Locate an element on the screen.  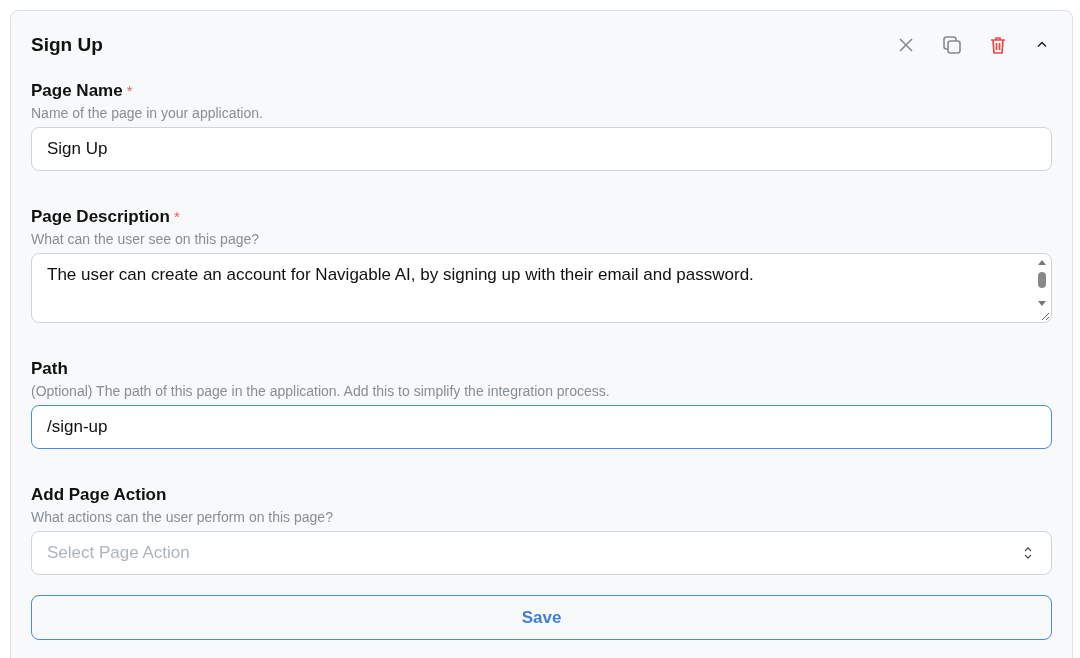
field-label: Page Name is located at coordinates (77, 91).